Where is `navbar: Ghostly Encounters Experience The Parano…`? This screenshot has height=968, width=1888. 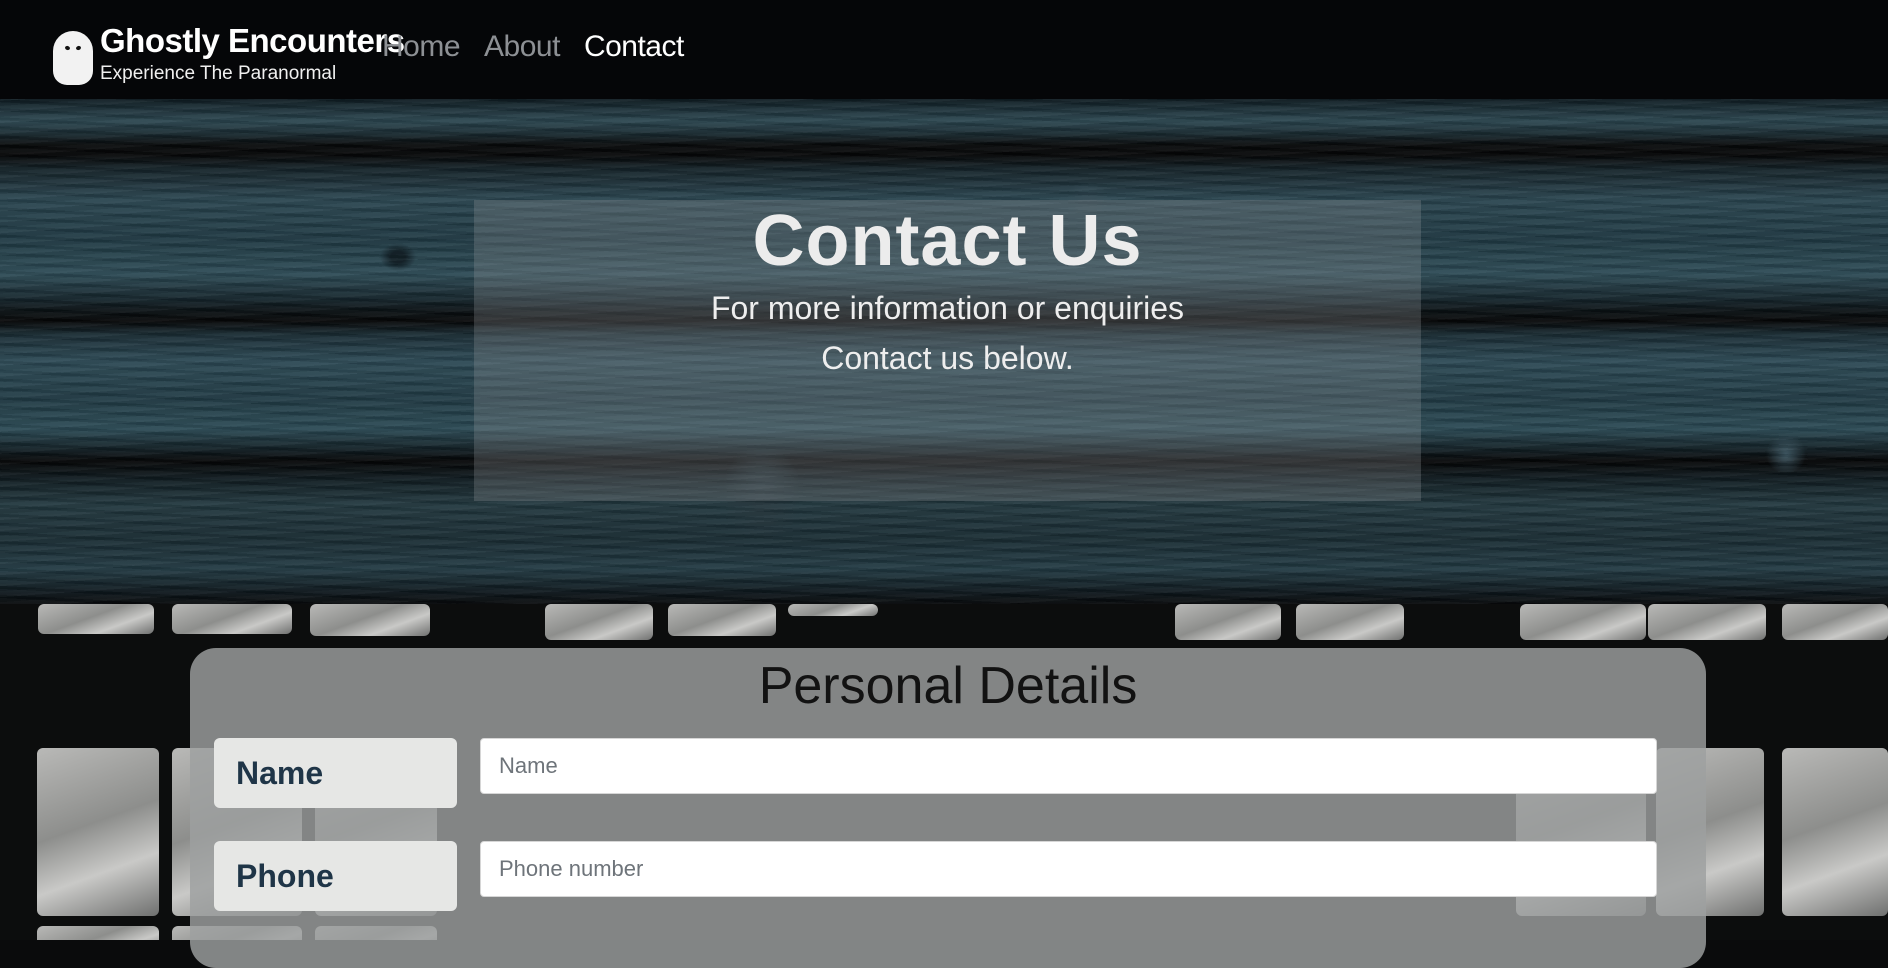 navbar: Ghostly Encounters Experience The Parano… is located at coordinates (944, 49).